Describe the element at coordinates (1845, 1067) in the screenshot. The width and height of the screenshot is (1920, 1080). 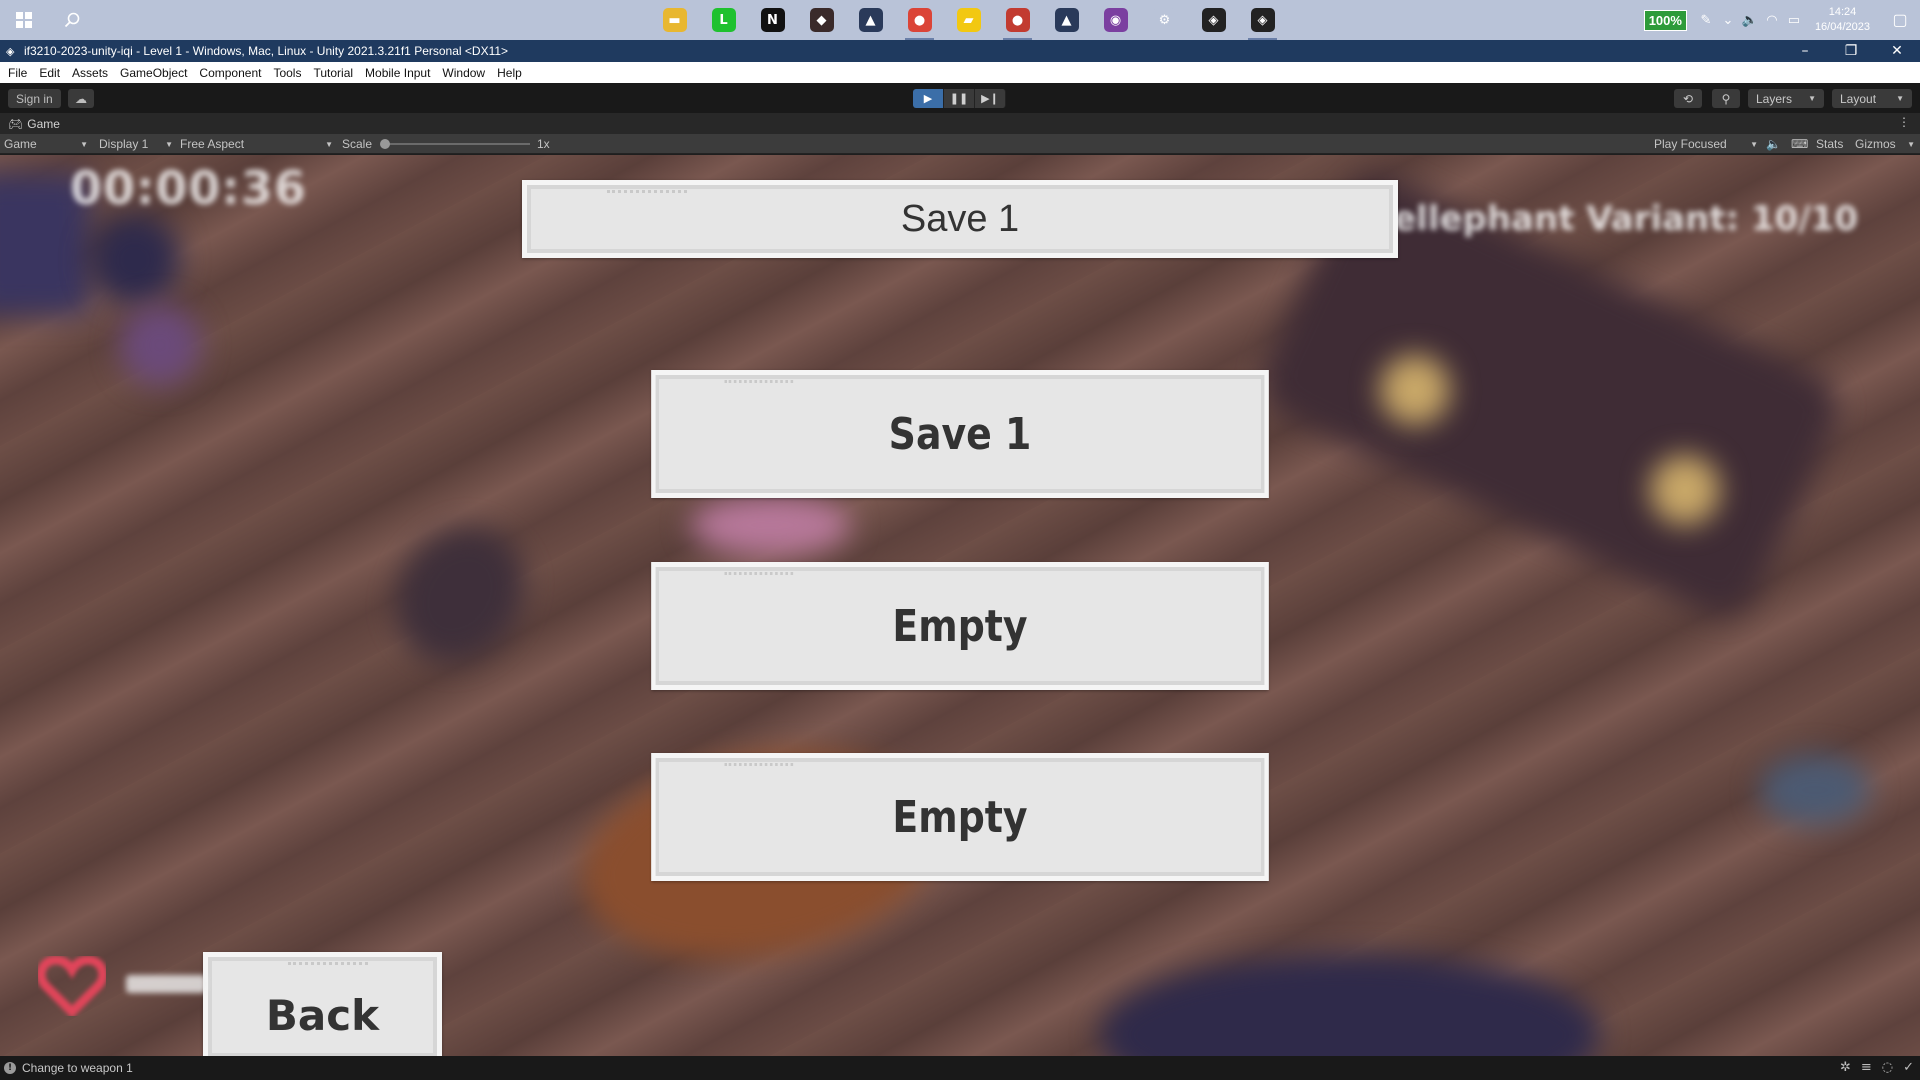
I see `bug-icon: ✲` at that location.